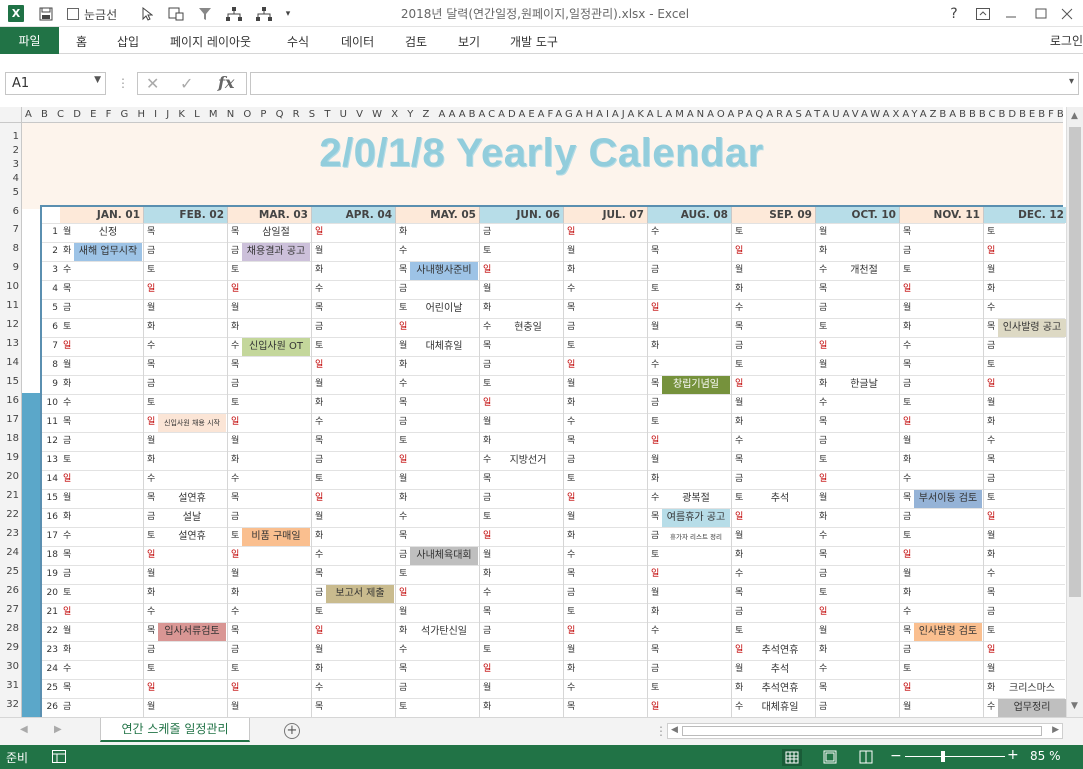 This screenshot has height=769, width=1083. Describe the element at coordinates (192, 537) in the screenshot. I see `calendar-event: 설연휴` at that location.